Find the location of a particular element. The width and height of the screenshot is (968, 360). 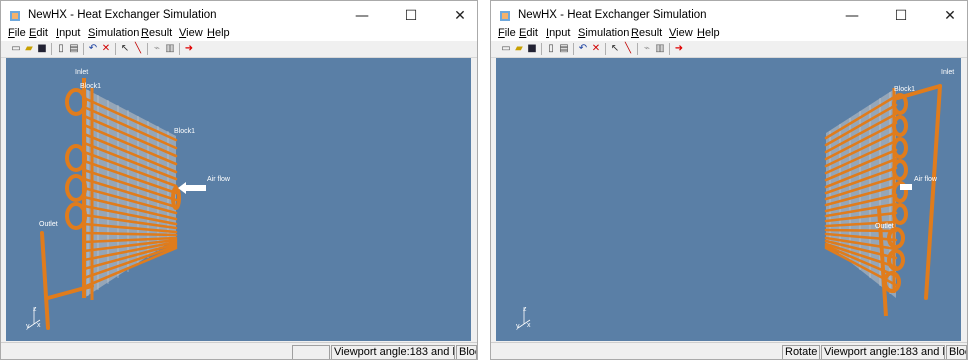

status-mode is located at coordinates (311, 352).